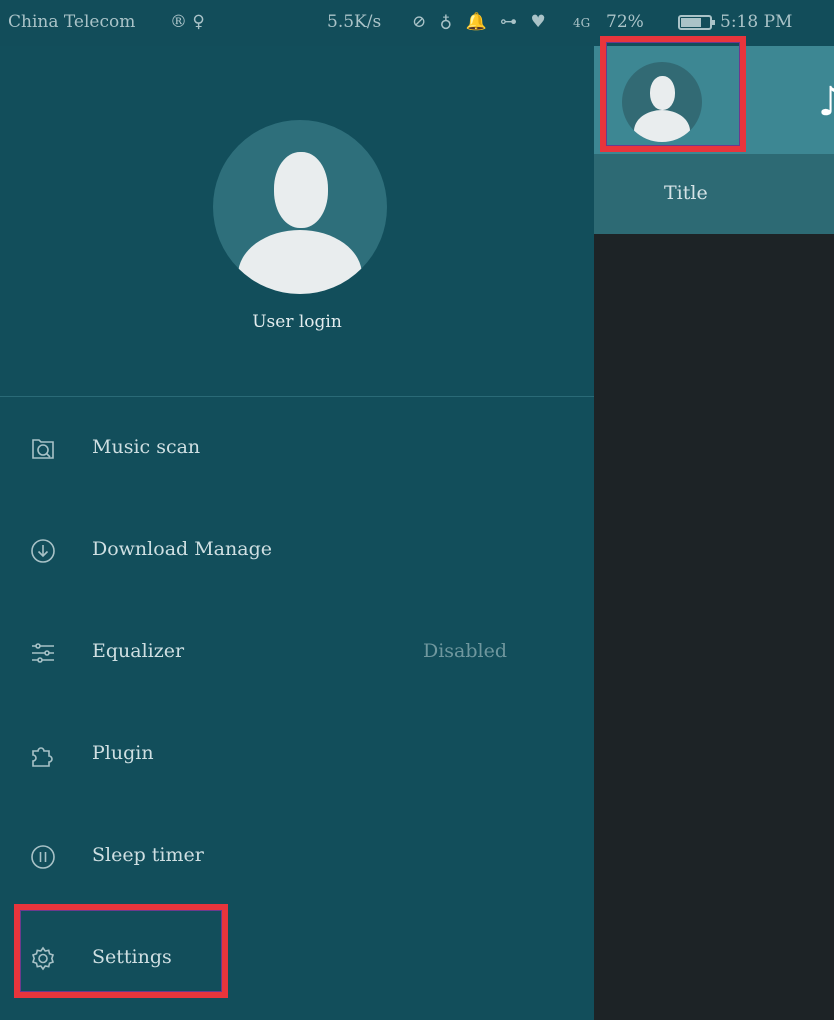  What do you see at coordinates (826, 102) in the screenshot?
I see `music-note-icon: ♪` at bounding box center [826, 102].